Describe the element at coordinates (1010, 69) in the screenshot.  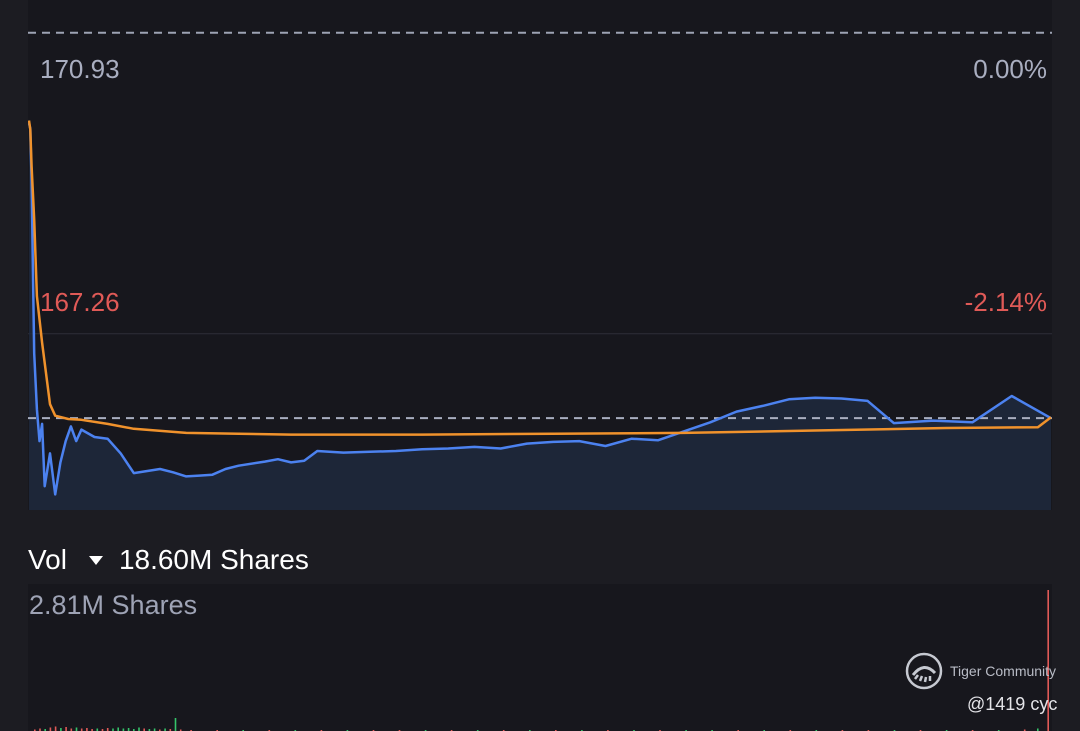
I see `y-tick-pct-ref: 0.00%` at that location.